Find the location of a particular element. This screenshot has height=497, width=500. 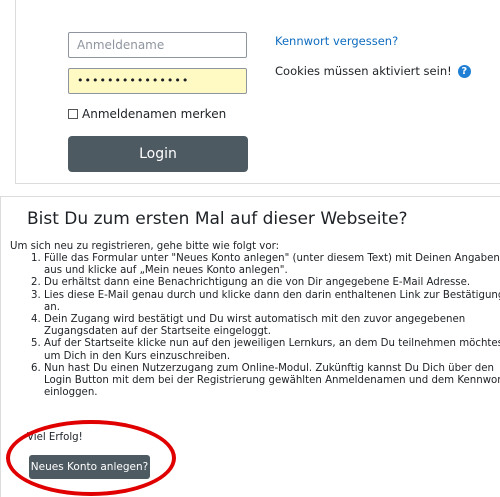

cookies-notice-text: Cookies müssen aktiviert sein! is located at coordinates (363, 71).